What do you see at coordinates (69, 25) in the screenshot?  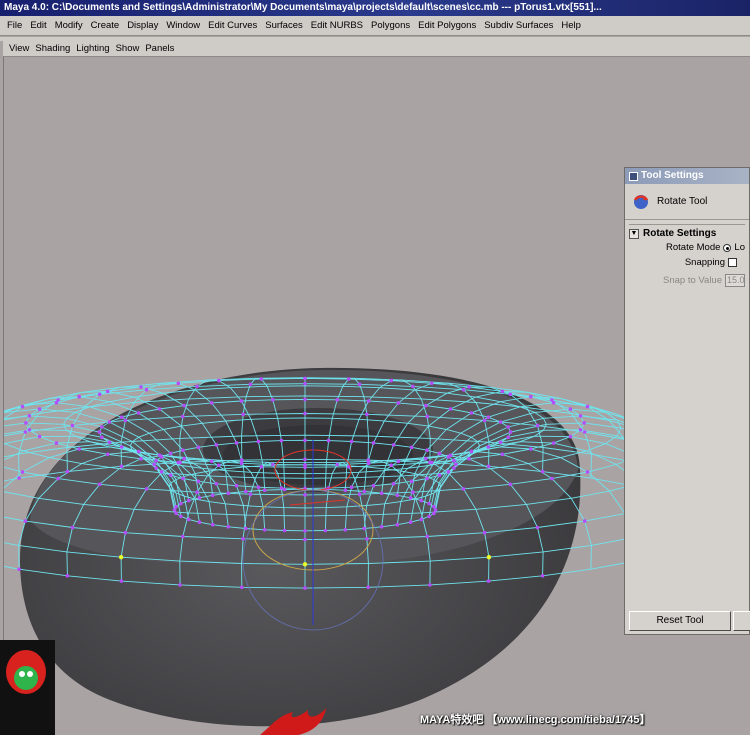 I see `menu-modify: Modify` at bounding box center [69, 25].